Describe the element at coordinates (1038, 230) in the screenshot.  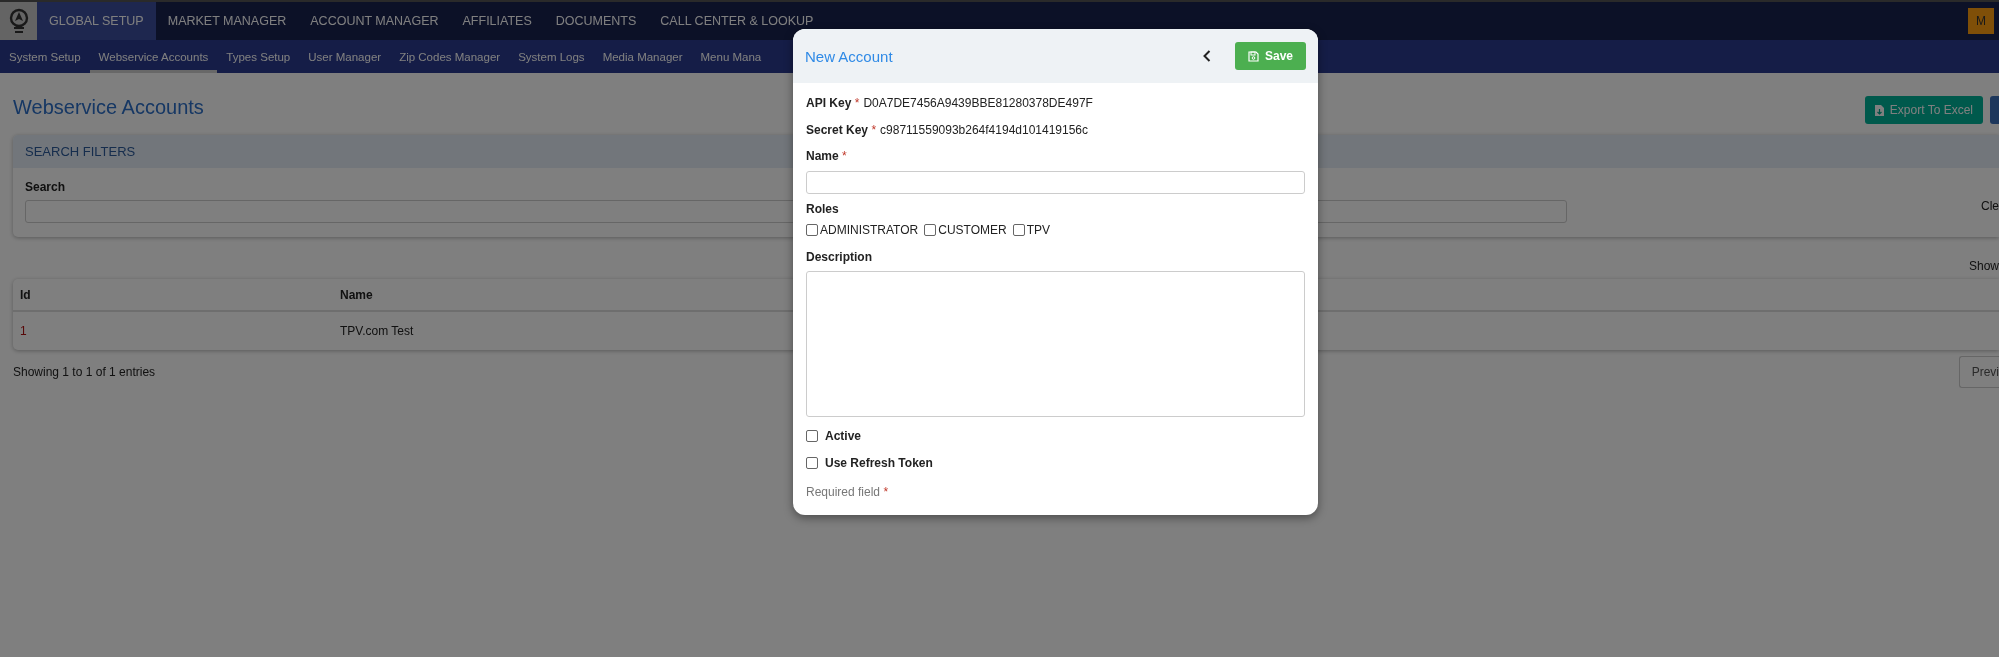
I see `checkbox-label: TPV` at that location.